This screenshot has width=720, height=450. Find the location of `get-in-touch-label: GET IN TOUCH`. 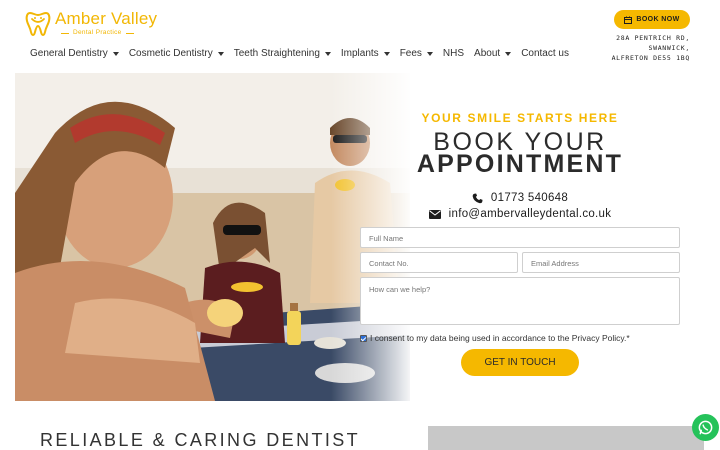

get-in-touch-label: GET IN TOUCH is located at coordinates (520, 362).